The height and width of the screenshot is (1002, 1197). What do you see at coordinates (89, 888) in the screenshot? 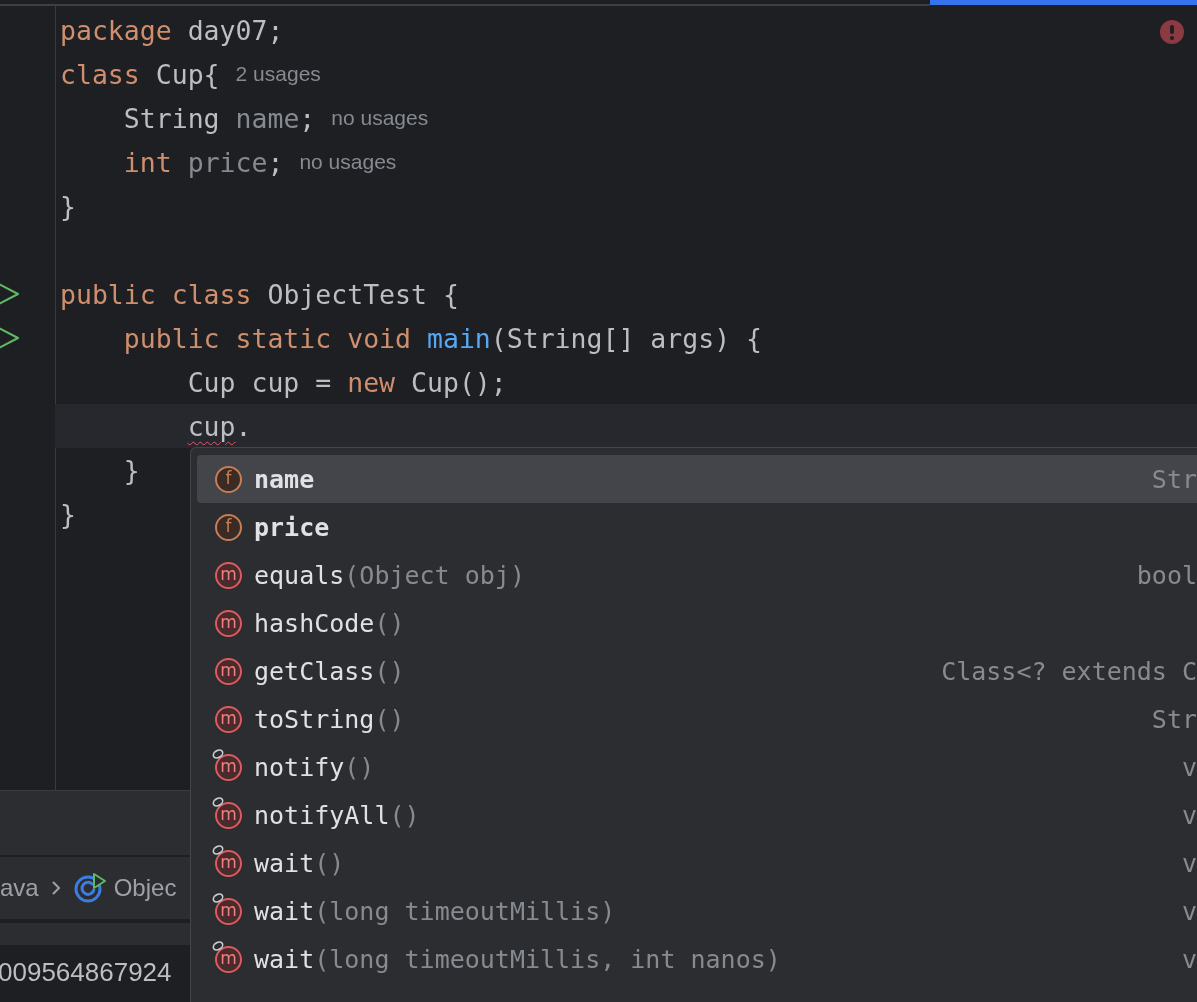
I see `class-icon` at bounding box center [89, 888].